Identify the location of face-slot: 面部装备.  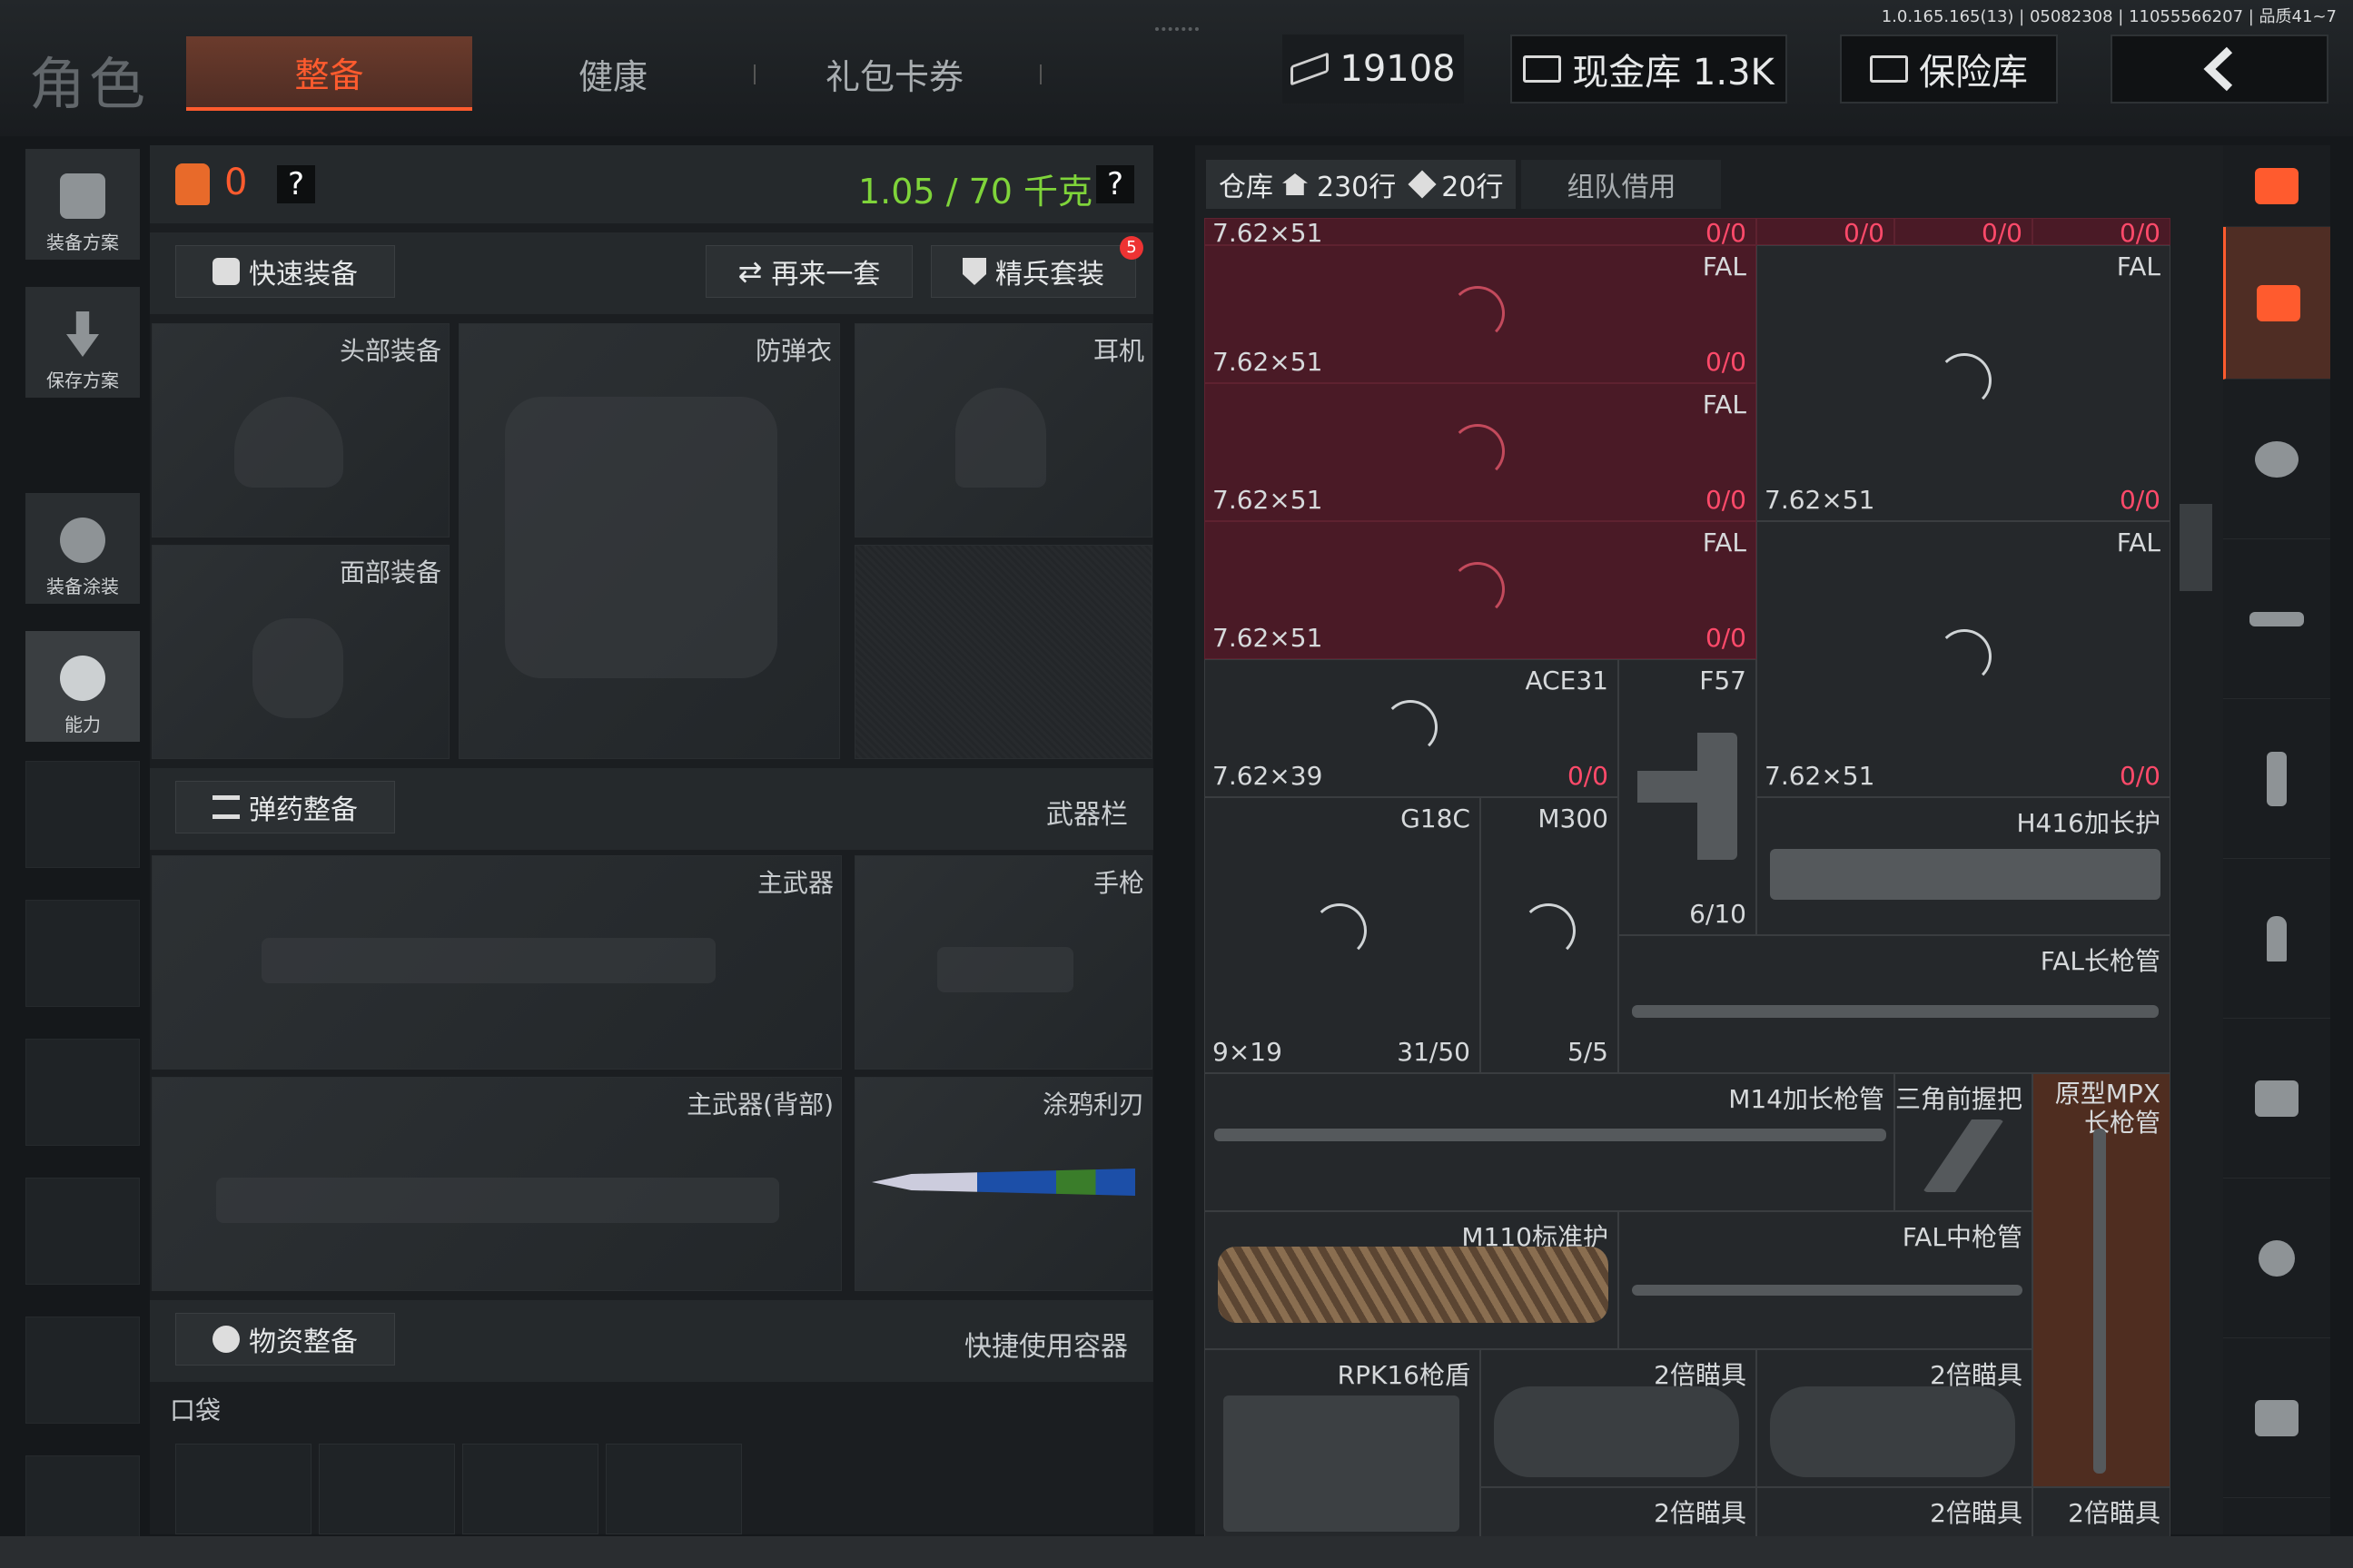
(301, 652).